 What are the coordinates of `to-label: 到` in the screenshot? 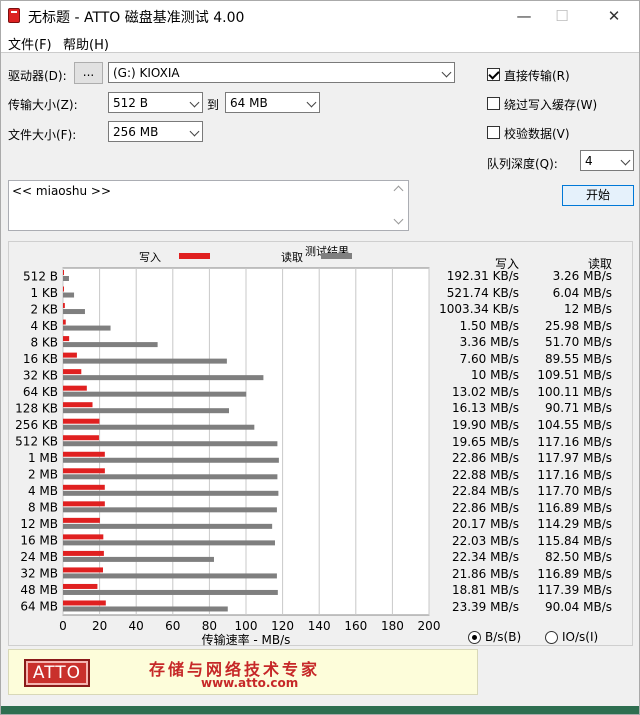 It's located at (213, 105).